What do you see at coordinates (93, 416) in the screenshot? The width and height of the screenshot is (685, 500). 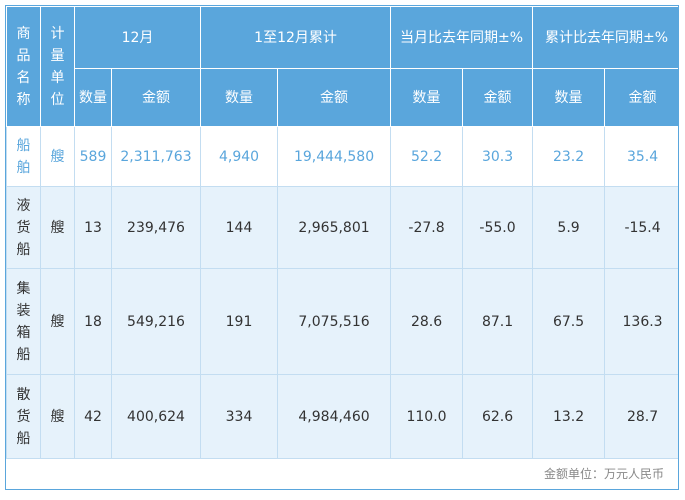 I see `cell-month-qty: 42` at bounding box center [93, 416].